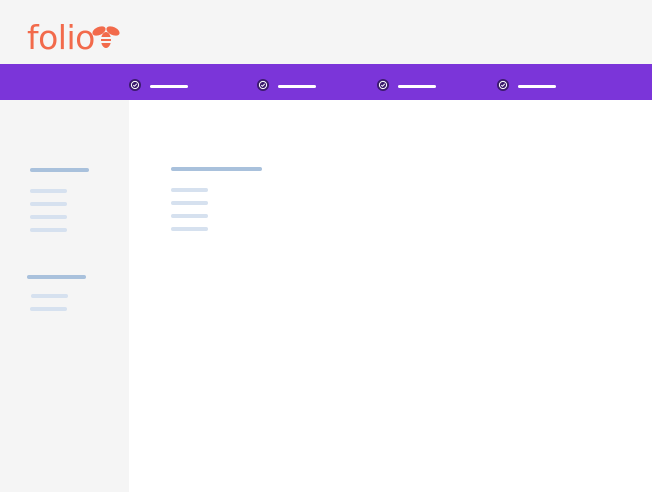 Image resolution: width=652 pixels, height=492 pixels. I want to click on app-header: folio, so click(326, 32).